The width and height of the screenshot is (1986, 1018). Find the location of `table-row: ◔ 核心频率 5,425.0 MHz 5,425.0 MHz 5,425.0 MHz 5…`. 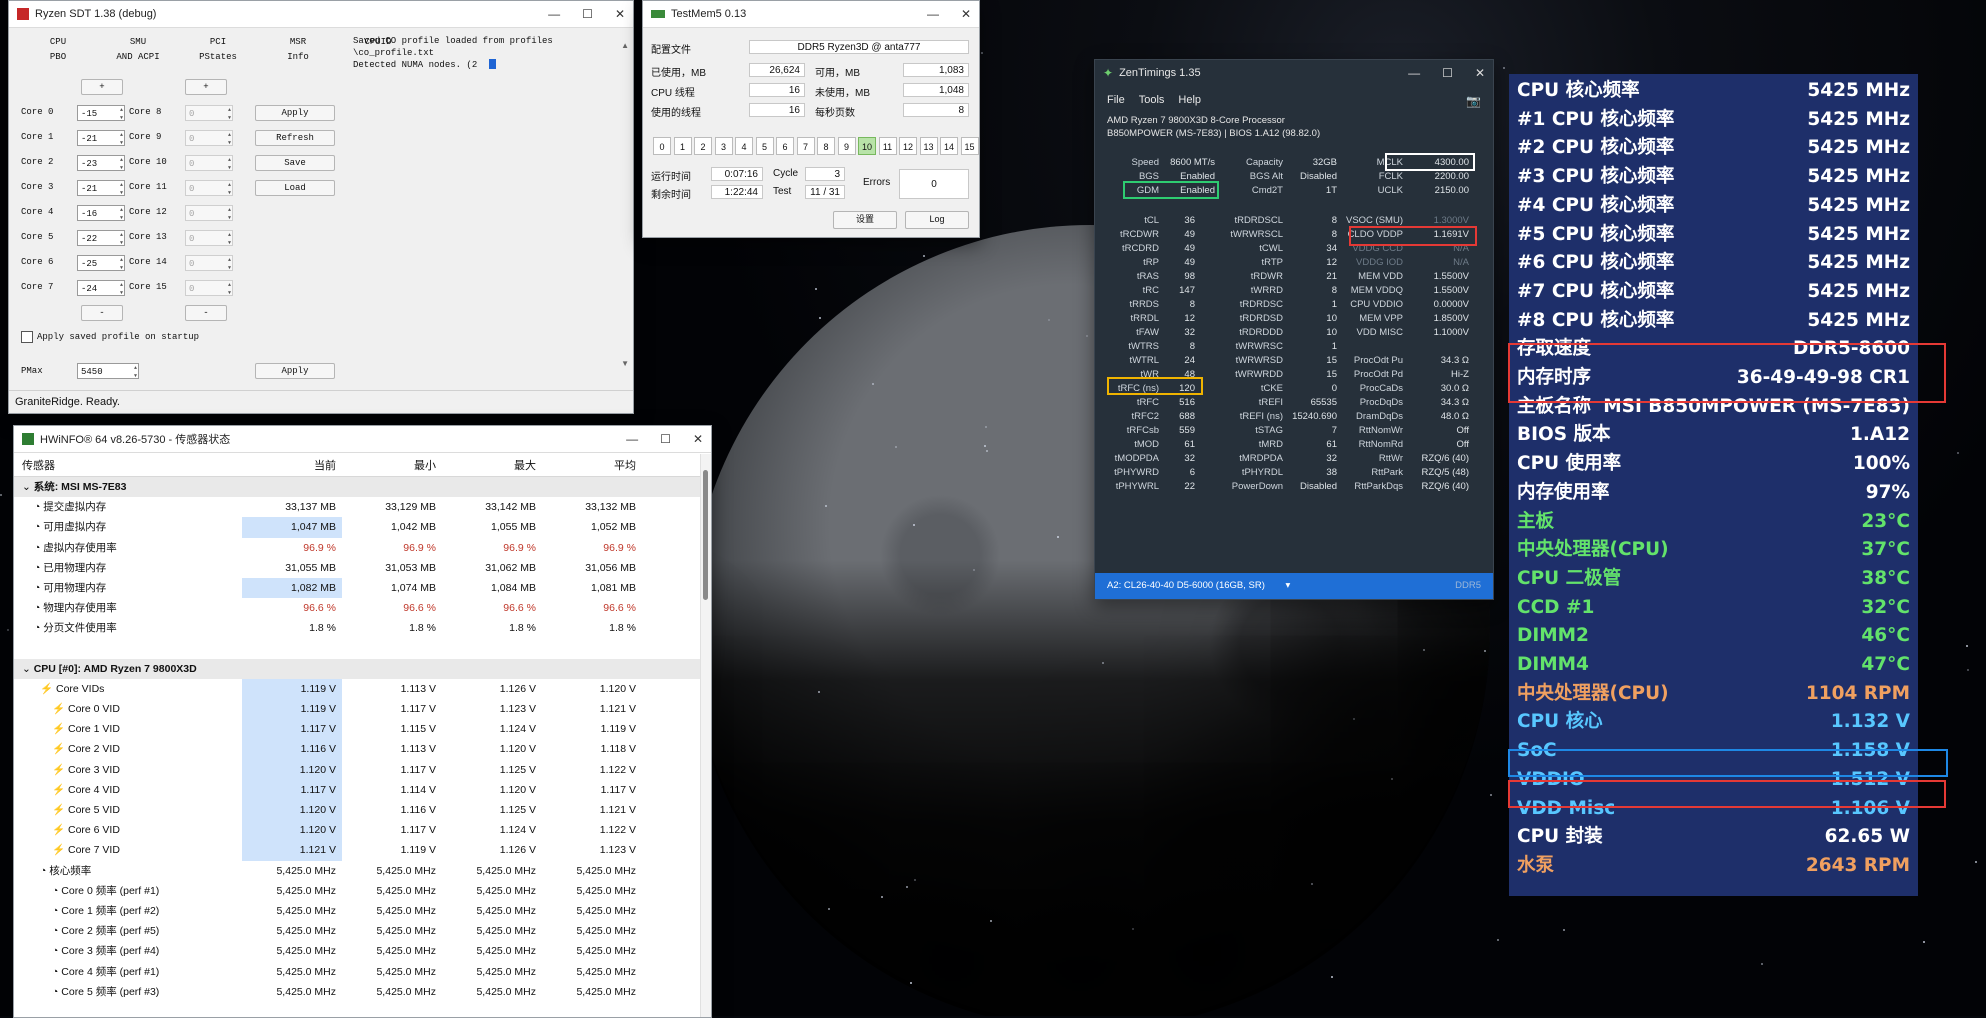

table-row: ◔ 核心频率 5,425.0 MHz 5,425.0 MHz 5,425.0 MHz 5… is located at coordinates (362, 871).